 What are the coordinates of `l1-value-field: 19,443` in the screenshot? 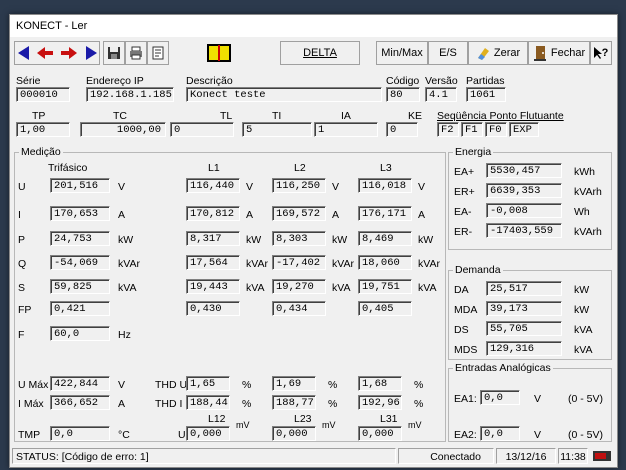 It's located at (213, 286).